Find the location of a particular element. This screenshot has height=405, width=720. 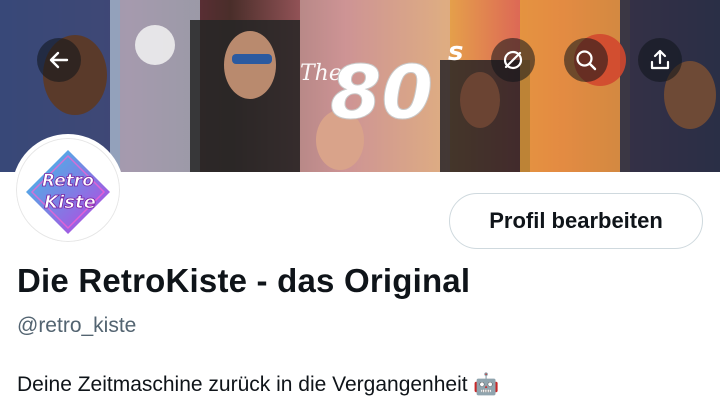

svg-text: 80 is located at coordinates (381, 93).